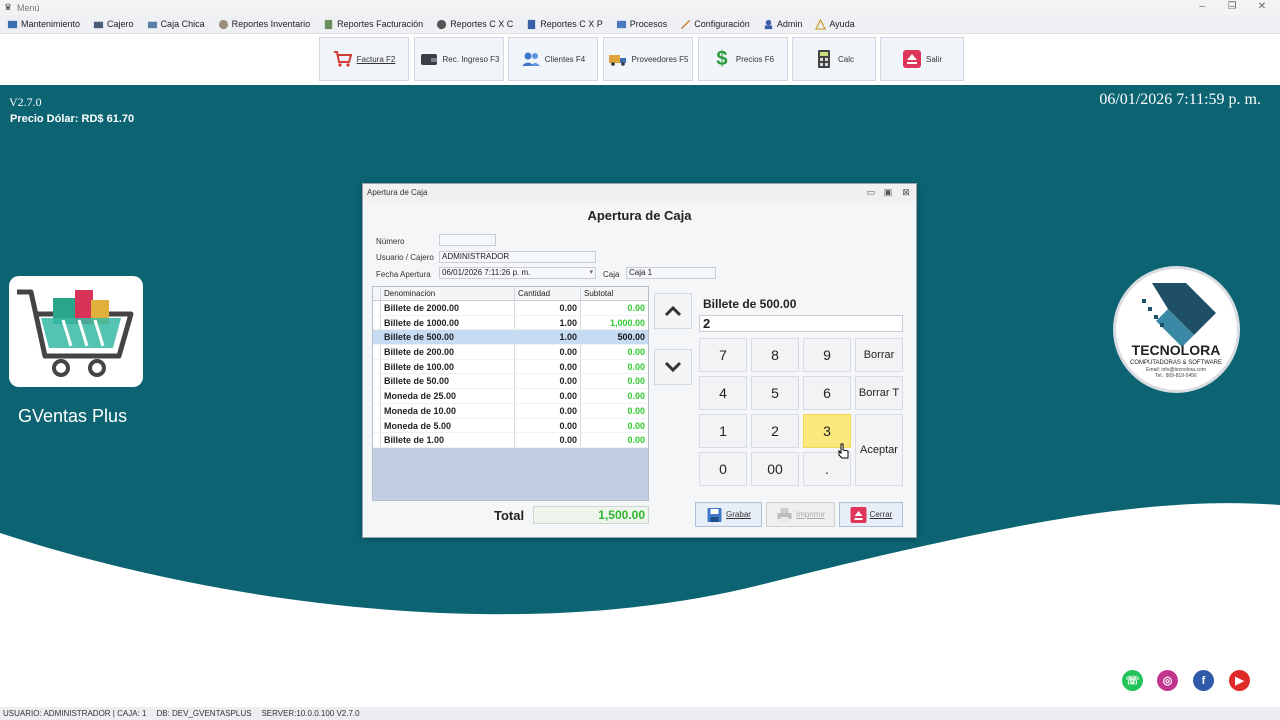 This screenshot has height=720, width=1280. Describe the element at coordinates (75, 713) in the screenshot. I see `status-user: USUARIO: ADMINISTRADOR | CAJA: 1` at that location.